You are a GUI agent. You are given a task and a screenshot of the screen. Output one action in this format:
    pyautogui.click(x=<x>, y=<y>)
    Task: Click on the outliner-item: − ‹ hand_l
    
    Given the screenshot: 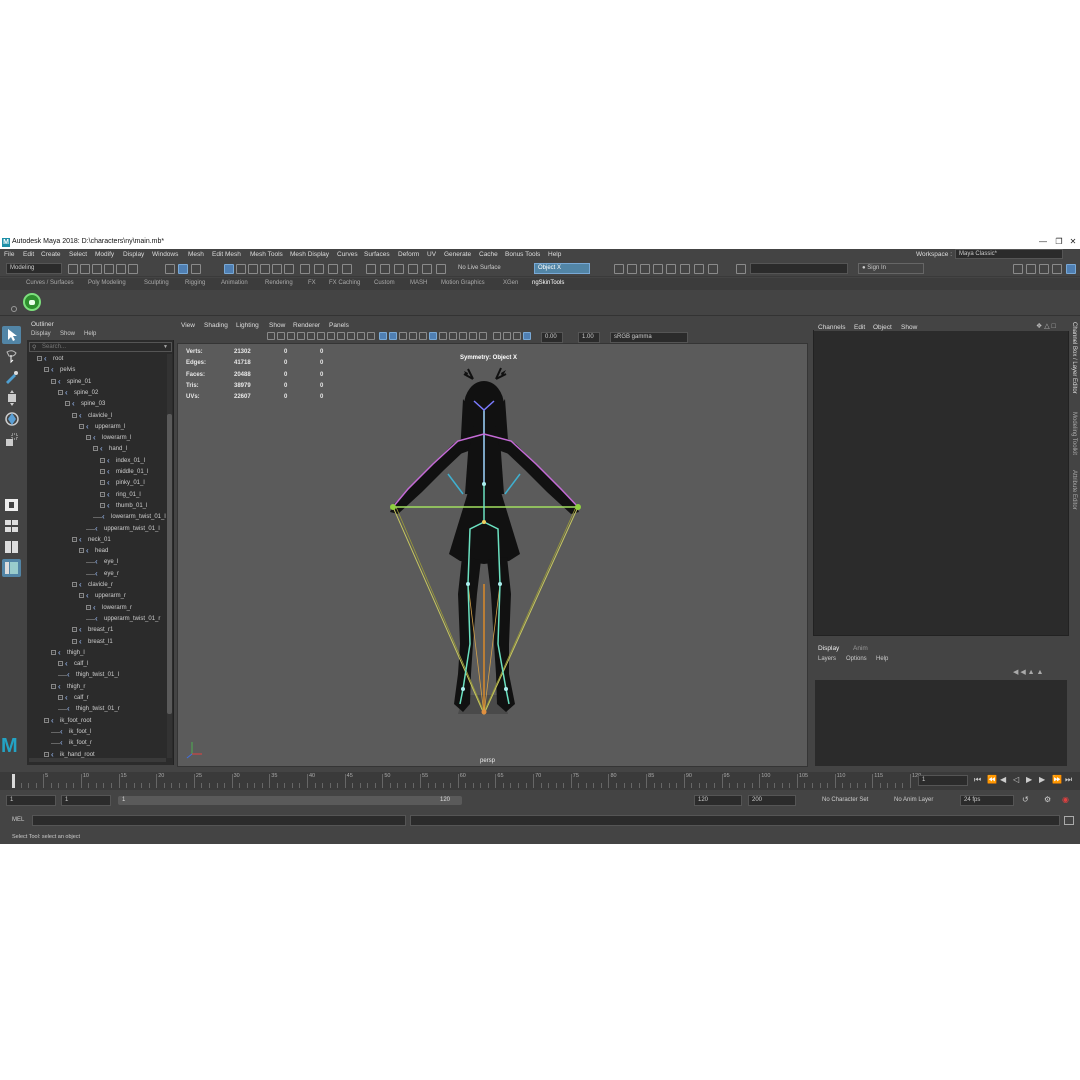 What is the action you would take?
    pyautogui.click(x=110, y=449)
    